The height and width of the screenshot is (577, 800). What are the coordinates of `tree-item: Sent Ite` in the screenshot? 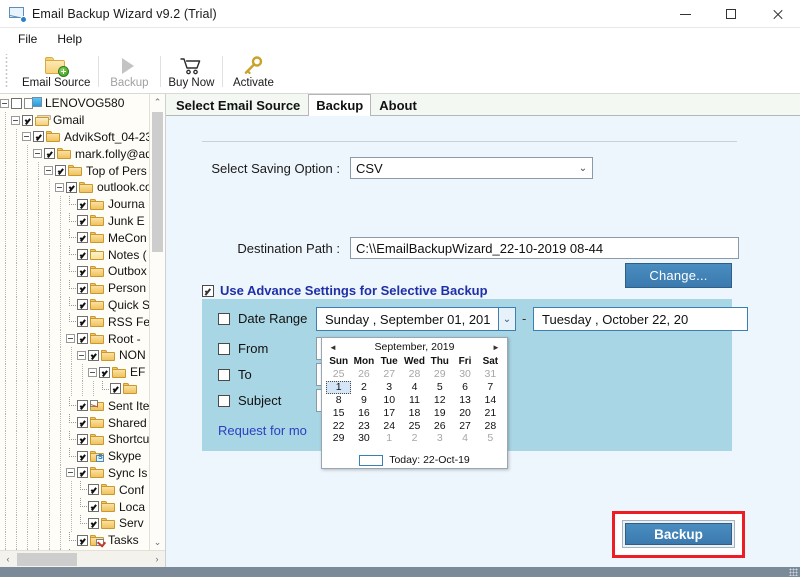 It's located at (74, 406).